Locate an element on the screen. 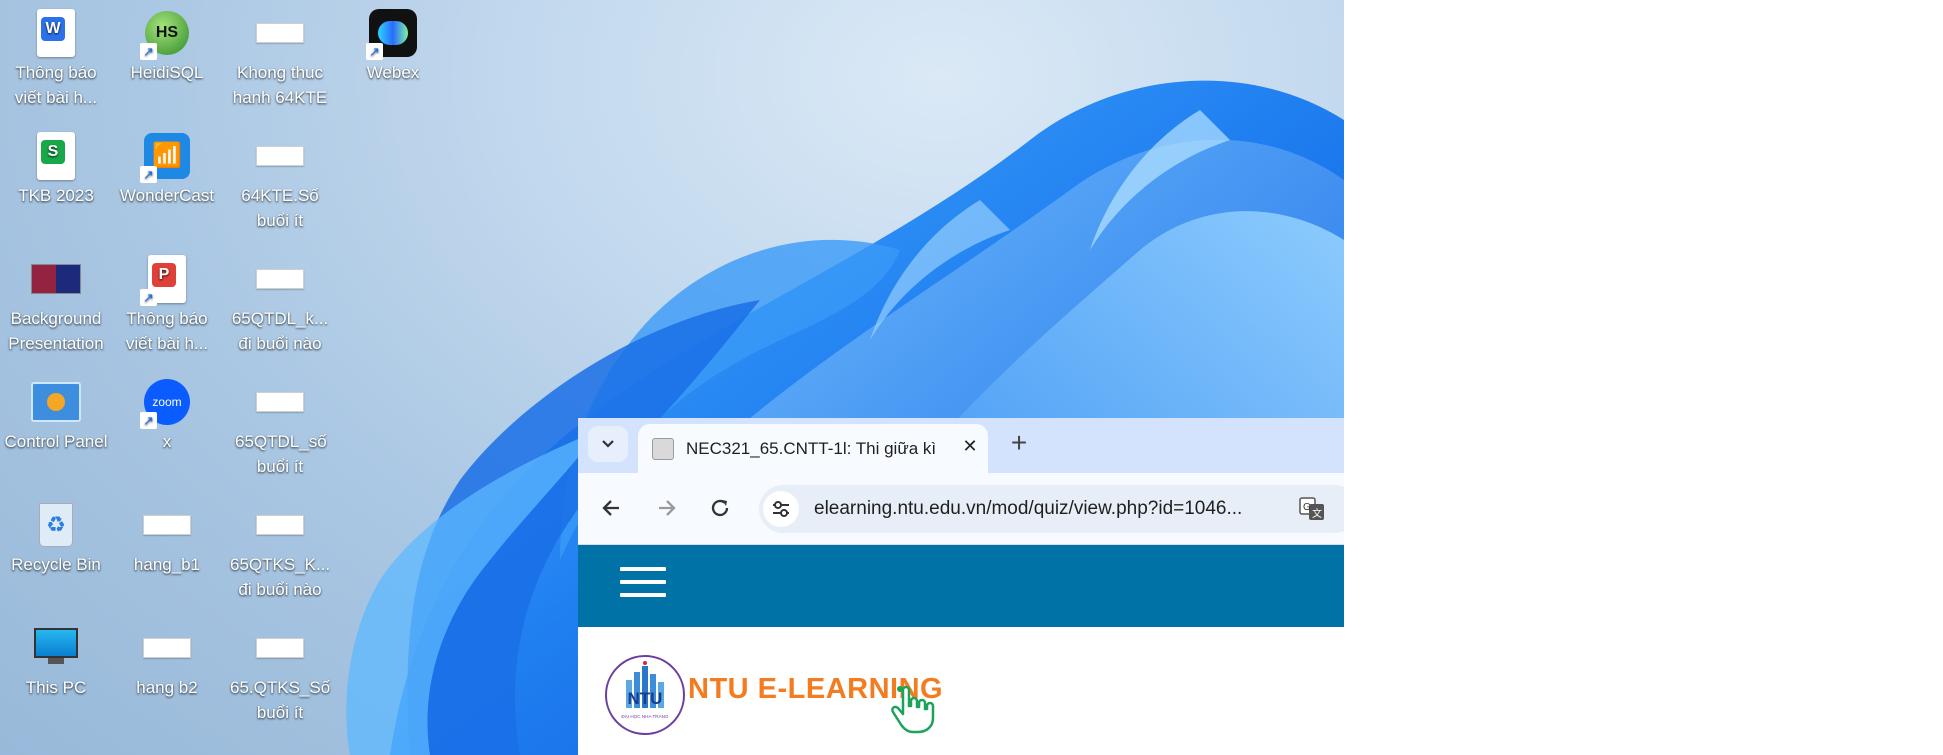 This screenshot has height=755, width=1943. arrow-left-icon is located at coordinates (610, 508).